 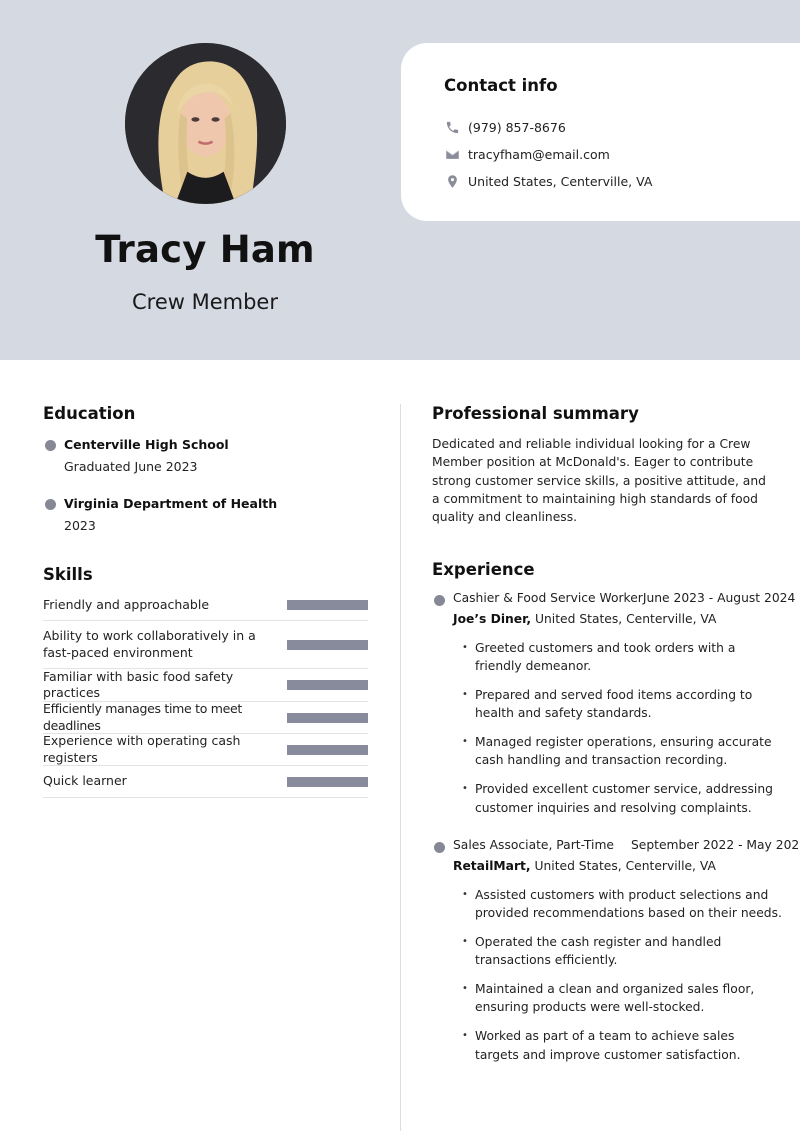 I want to click on contact-location: United States, Centerville, VA, so click(x=548, y=181).